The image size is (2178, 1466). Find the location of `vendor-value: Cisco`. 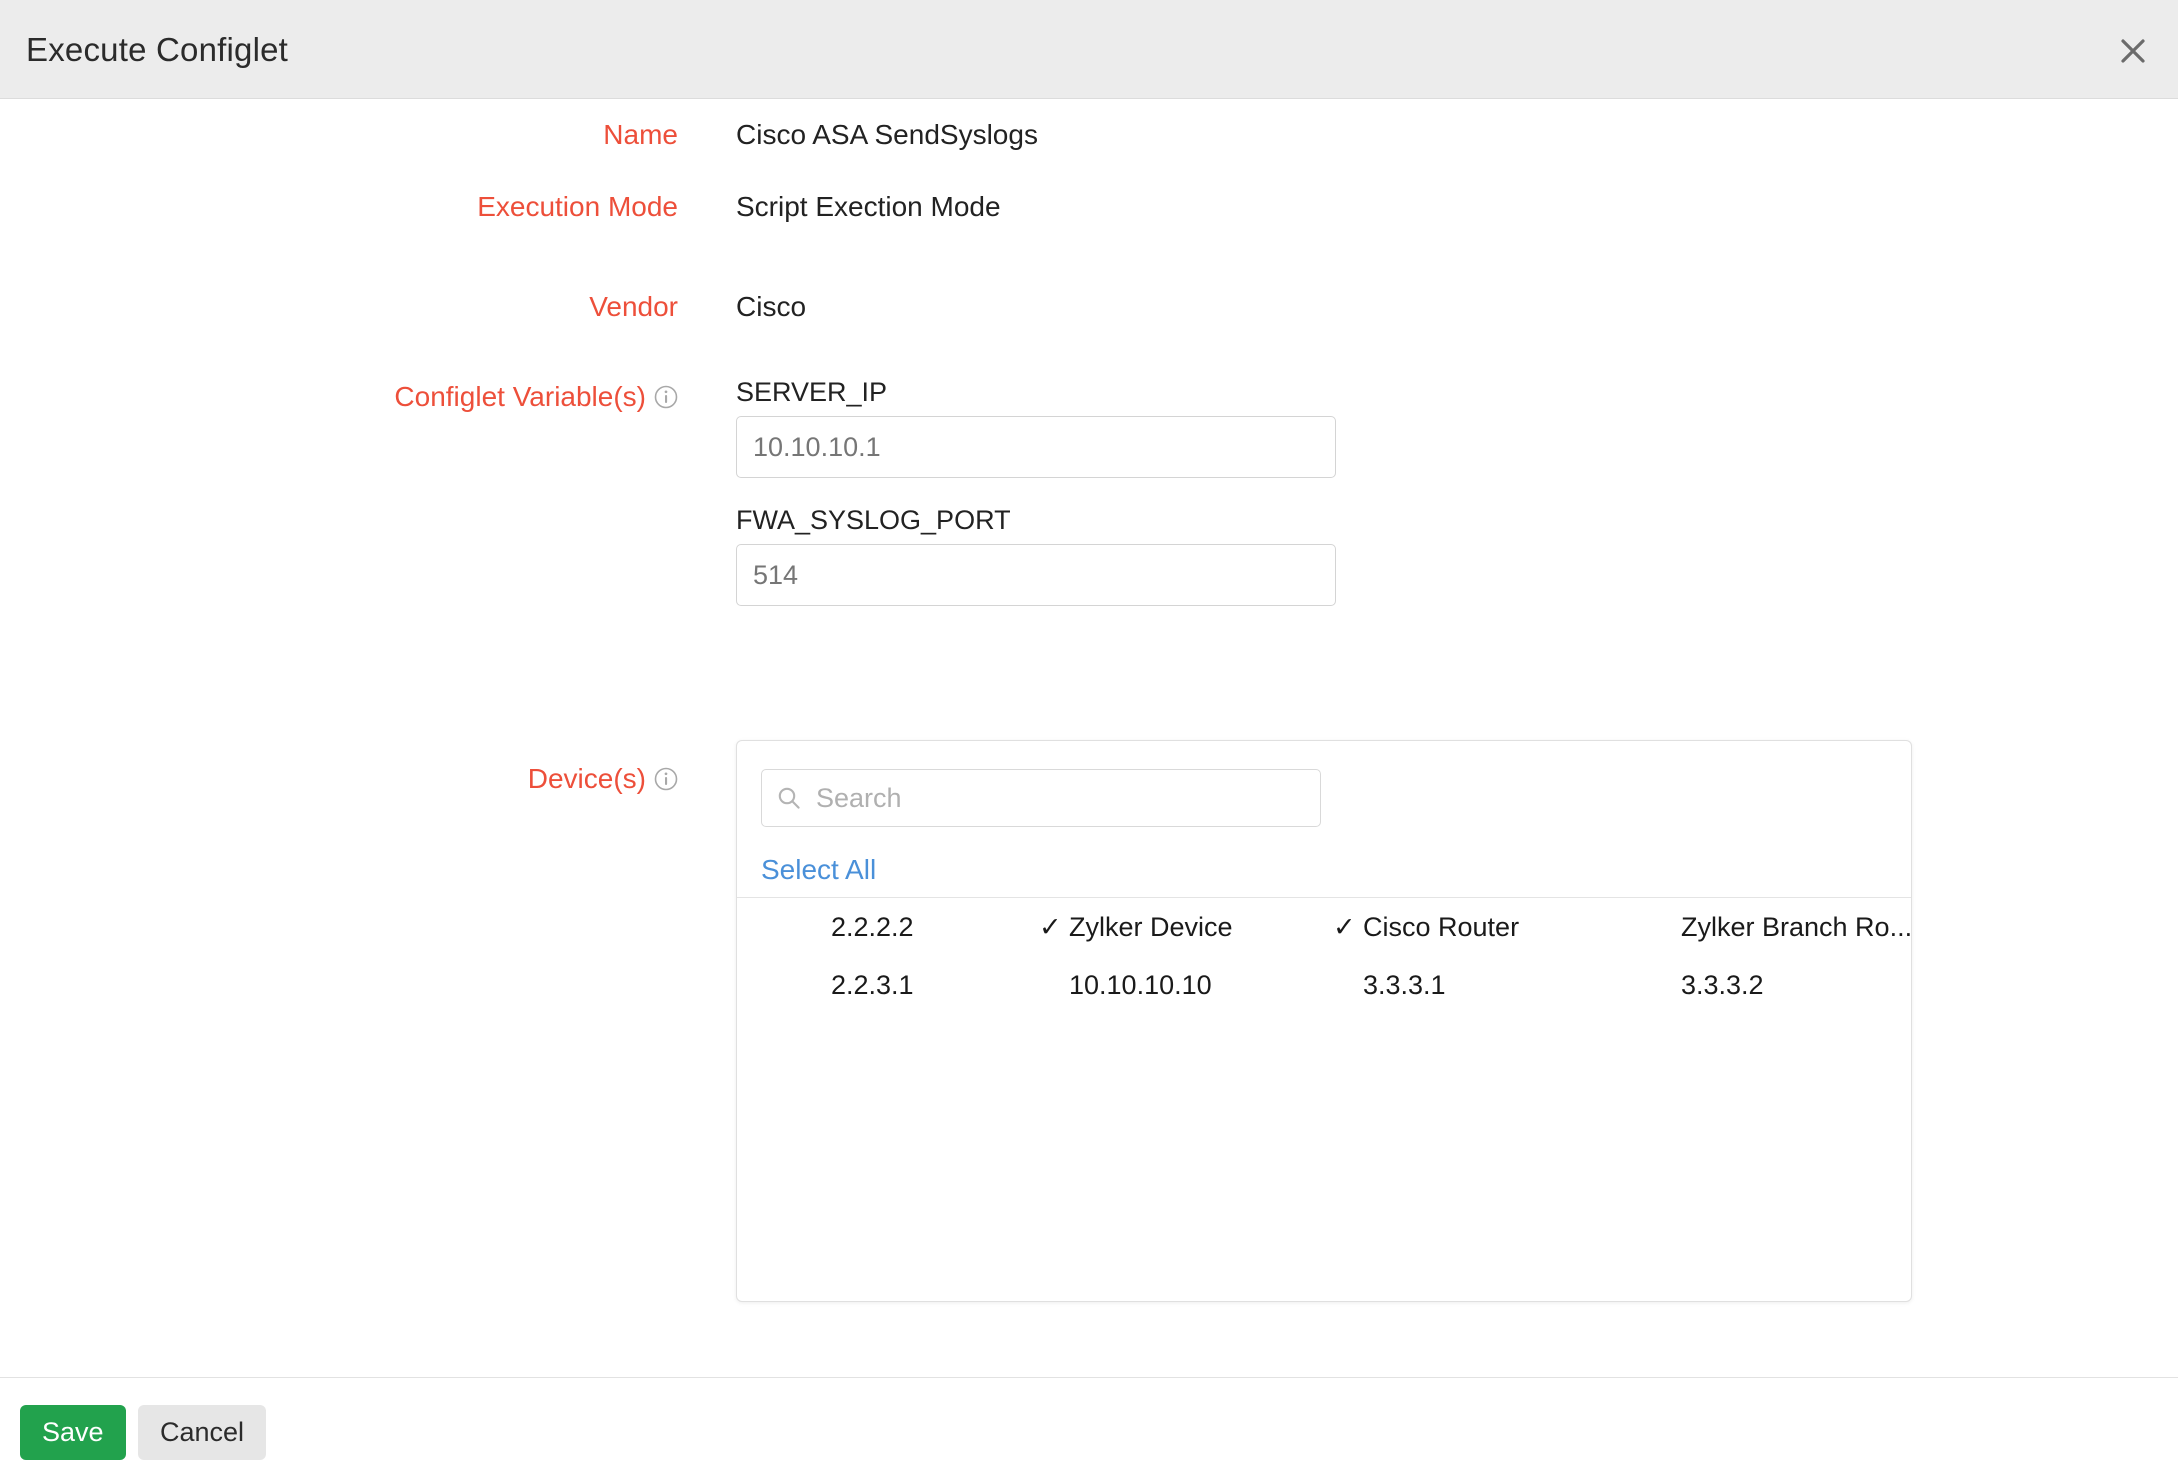

vendor-value: Cisco is located at coordinates (771, 306).